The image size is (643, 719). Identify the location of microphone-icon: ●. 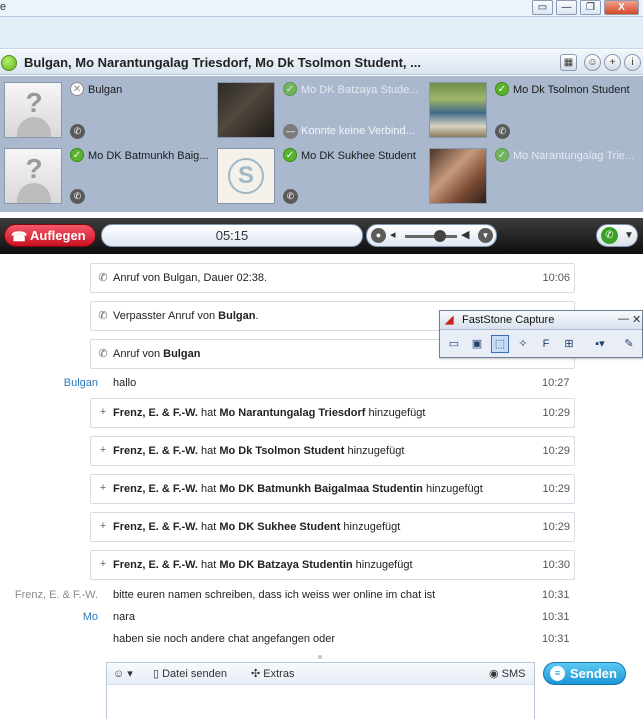
(378, 235).